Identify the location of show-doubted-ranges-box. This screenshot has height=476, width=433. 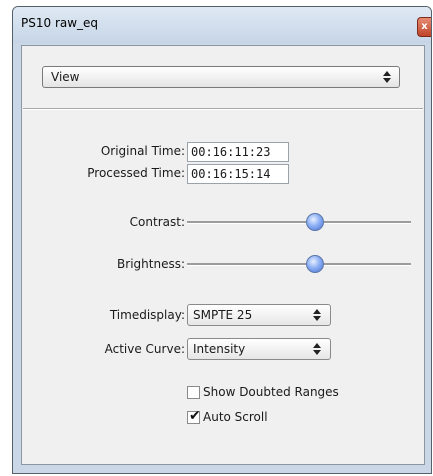
(193, 392).